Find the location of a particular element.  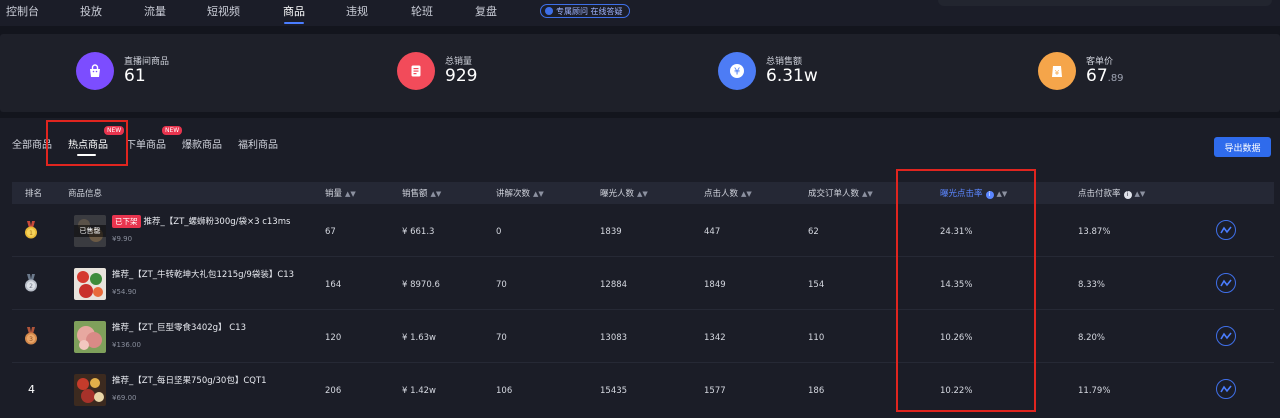

cell-revenue: ¥ 661.3 is located at coordinates (418, 232).